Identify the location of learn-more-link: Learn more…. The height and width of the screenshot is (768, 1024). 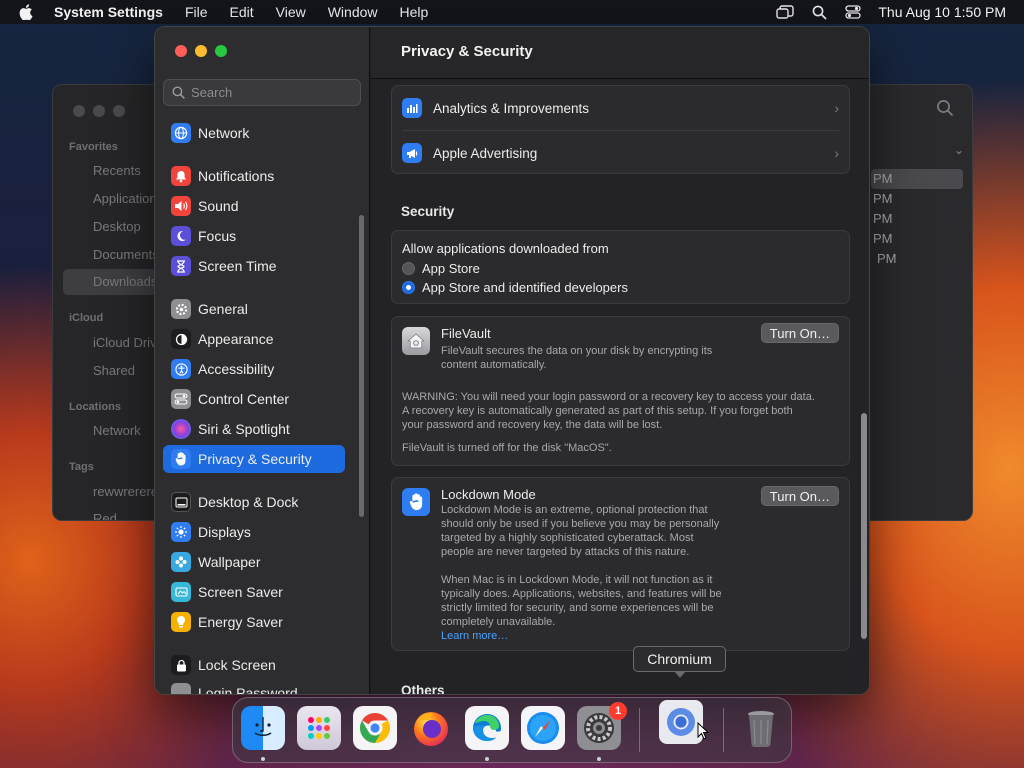
(581, 636).